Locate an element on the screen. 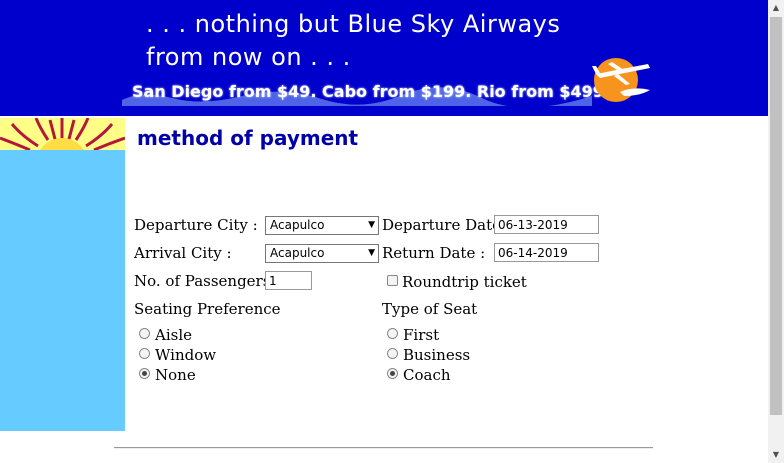 The image size is (784, 463). seat-window-radio is located at coordinates (144, 353).